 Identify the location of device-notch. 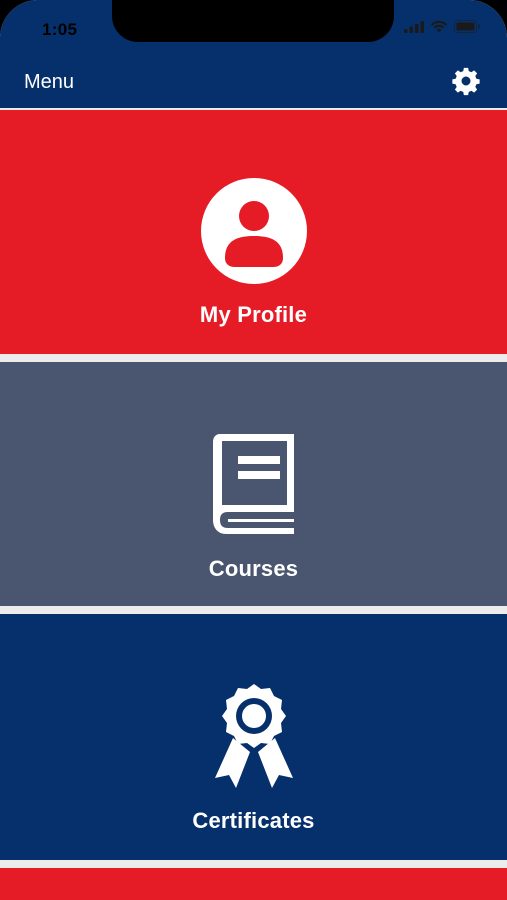
(253, 21).